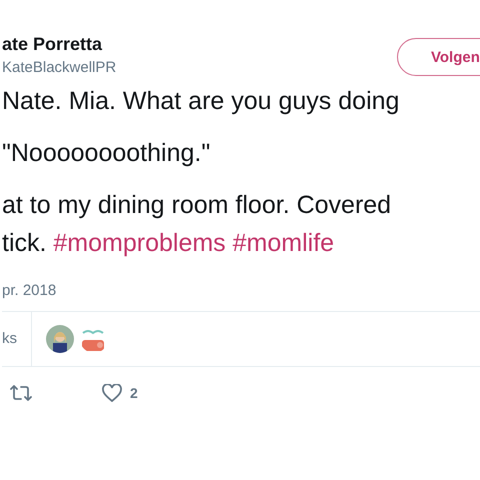 Image resolution: width=480 pixels, height=480 pixels. What do you see at coordinates (30, 290) in the screenshot?
I see `tweet-date: pr. 2018` at bounding box center [30, 290].